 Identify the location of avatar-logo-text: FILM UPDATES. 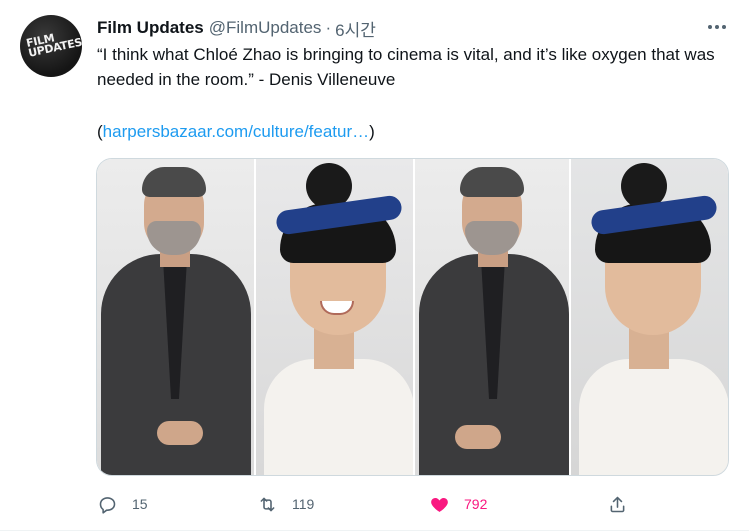
(53, 45).